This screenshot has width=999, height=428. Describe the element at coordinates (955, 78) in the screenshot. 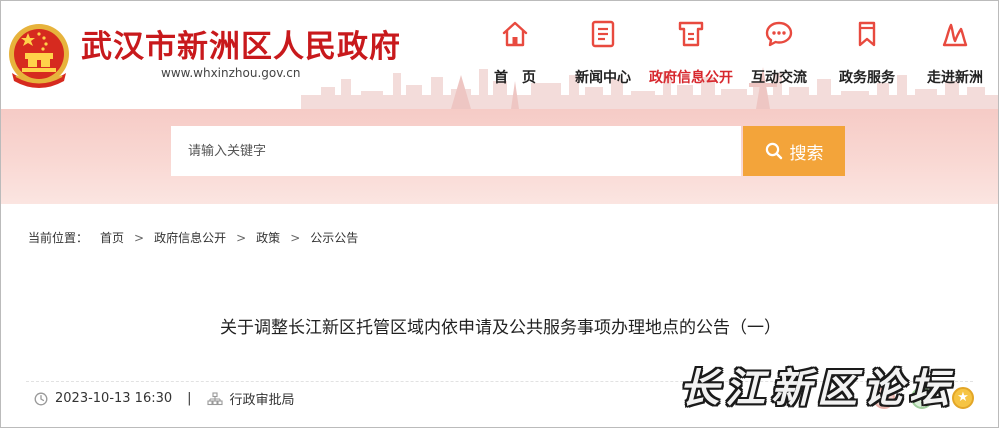

I see `nav-about-xinzhou-label: 走进新洲` at that location.